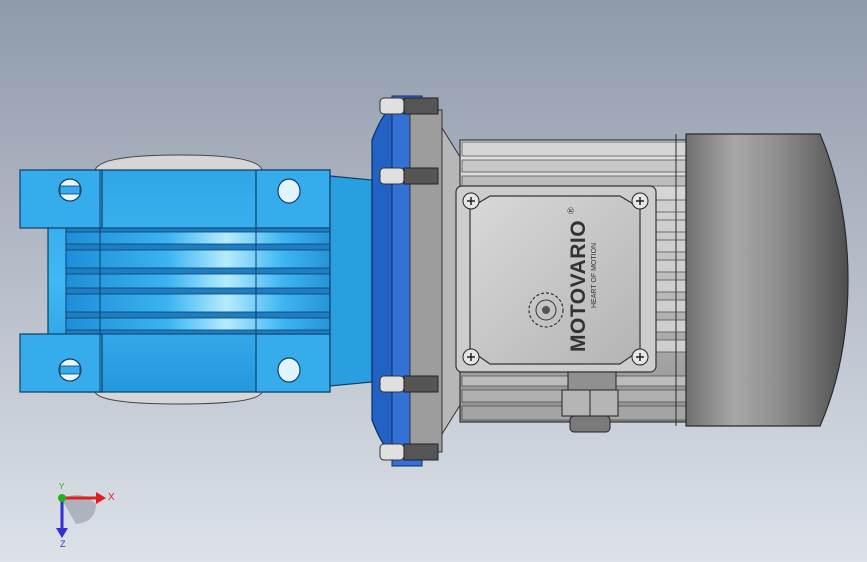 This screenshot has width=867, height=562. What do you see at coordinates (62, 498) in the screenshot?
I see `y-axis-dot` at bounding box center [62, 498].